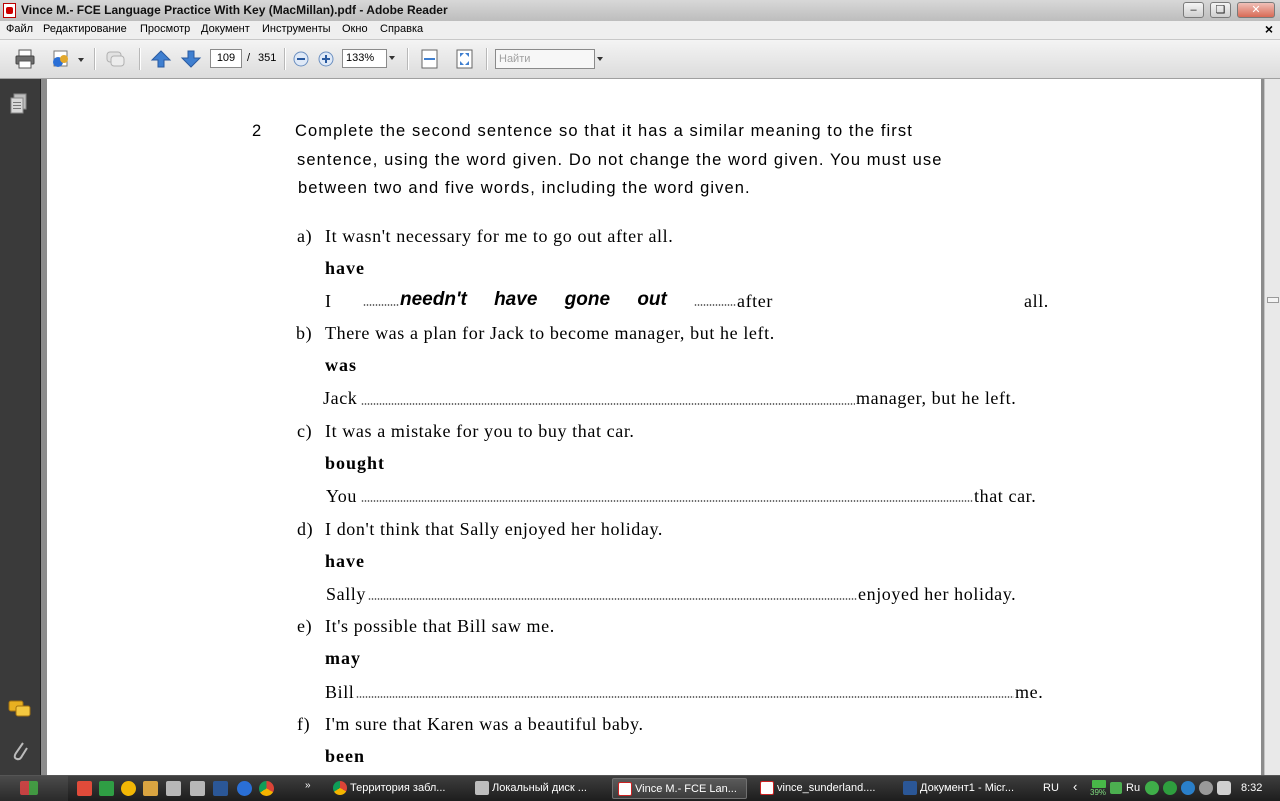 The width and height of the screenshot is (1280, 801). I want to click on battery-level: 39%, so click(1098, 792).